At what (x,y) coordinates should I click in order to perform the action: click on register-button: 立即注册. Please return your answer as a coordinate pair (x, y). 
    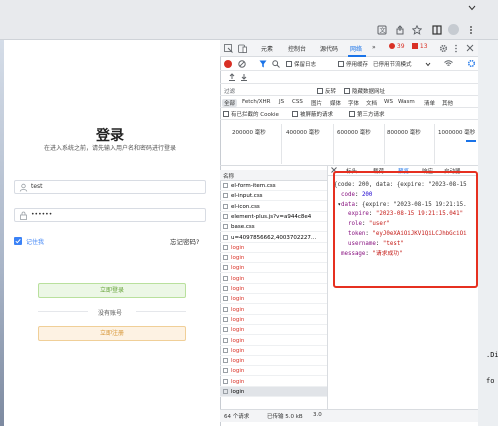
    Looking at the image, I should click on (112, 333).